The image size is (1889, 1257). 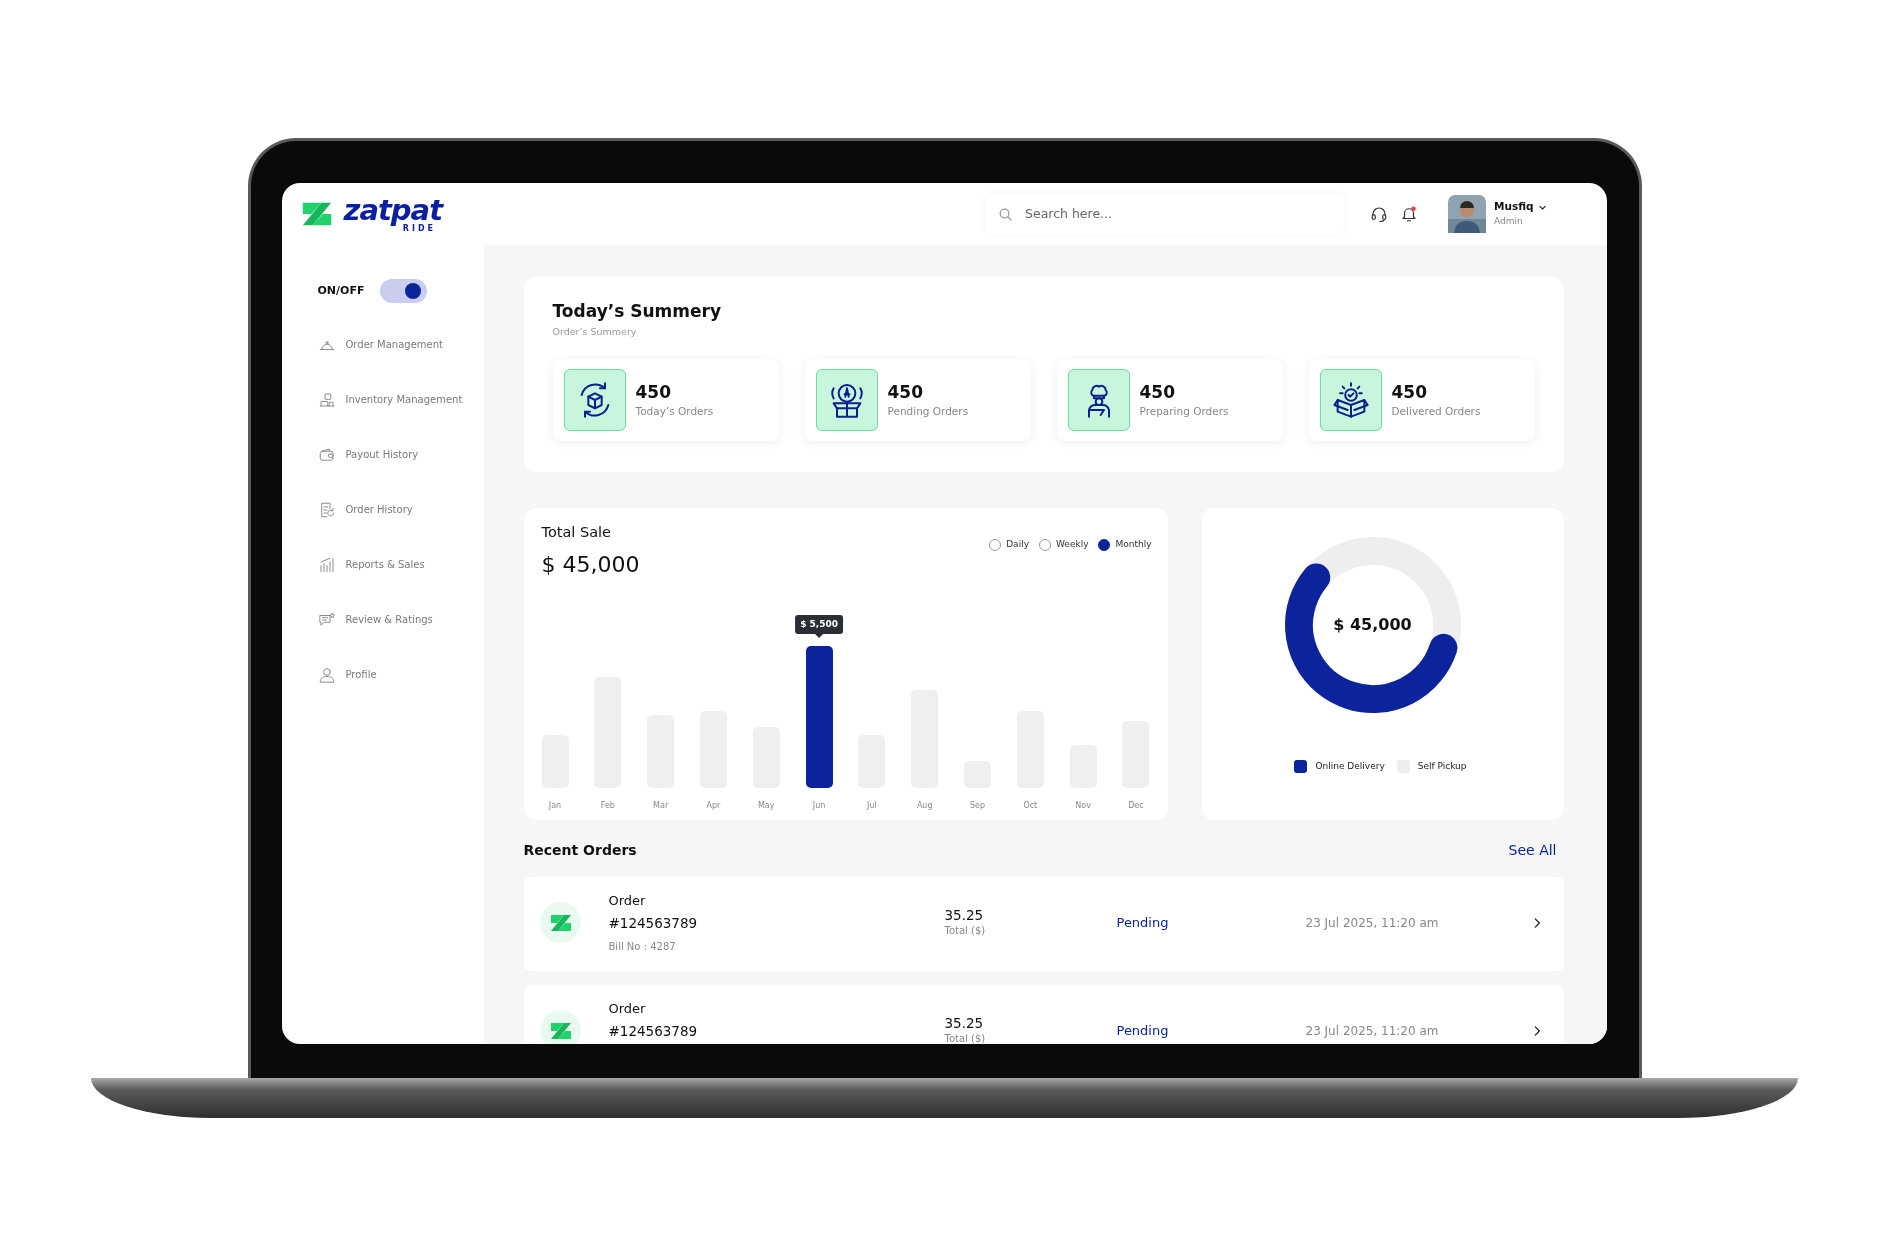 I want to click on stat-label: Pending Orders, so click(x=928, y=411).